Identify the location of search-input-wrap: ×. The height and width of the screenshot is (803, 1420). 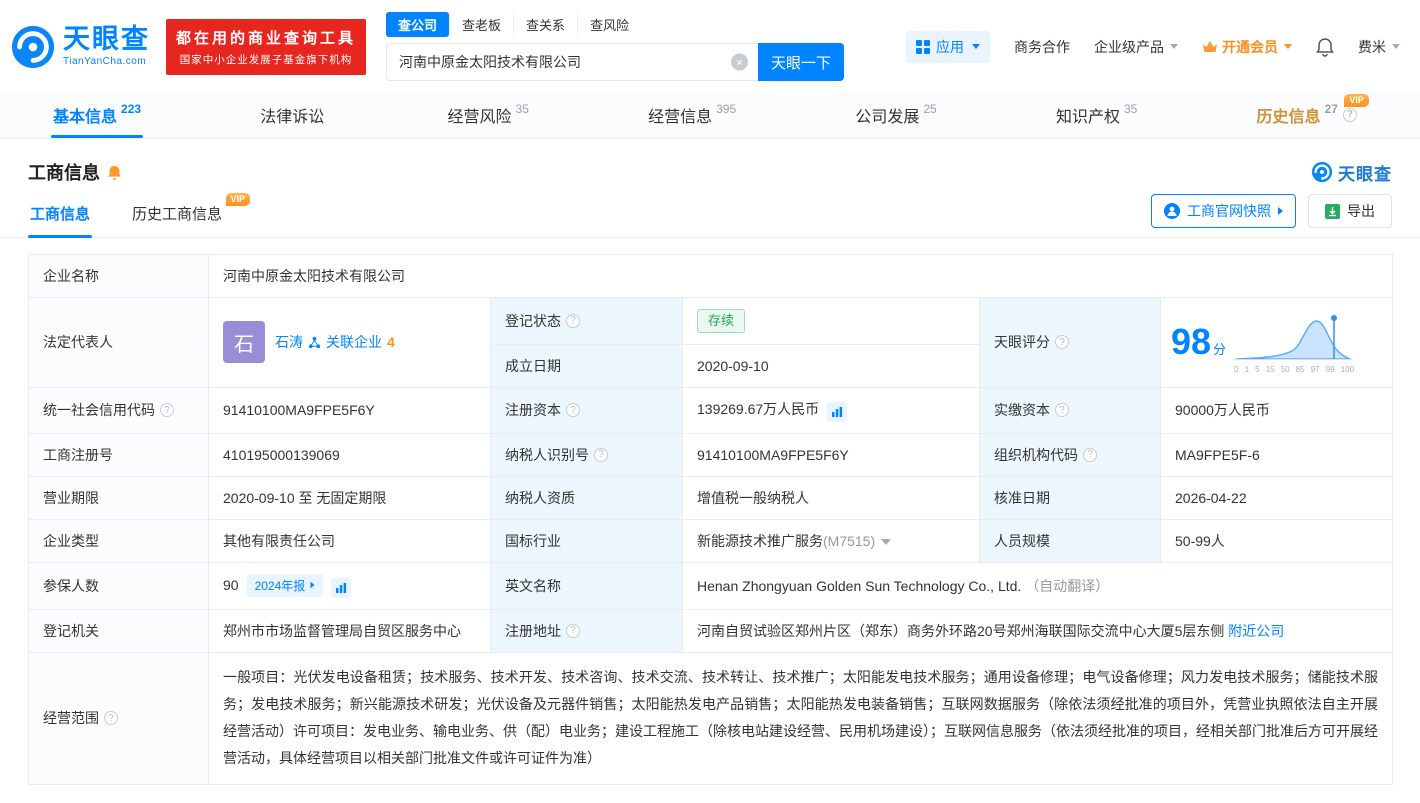
(572, 62).